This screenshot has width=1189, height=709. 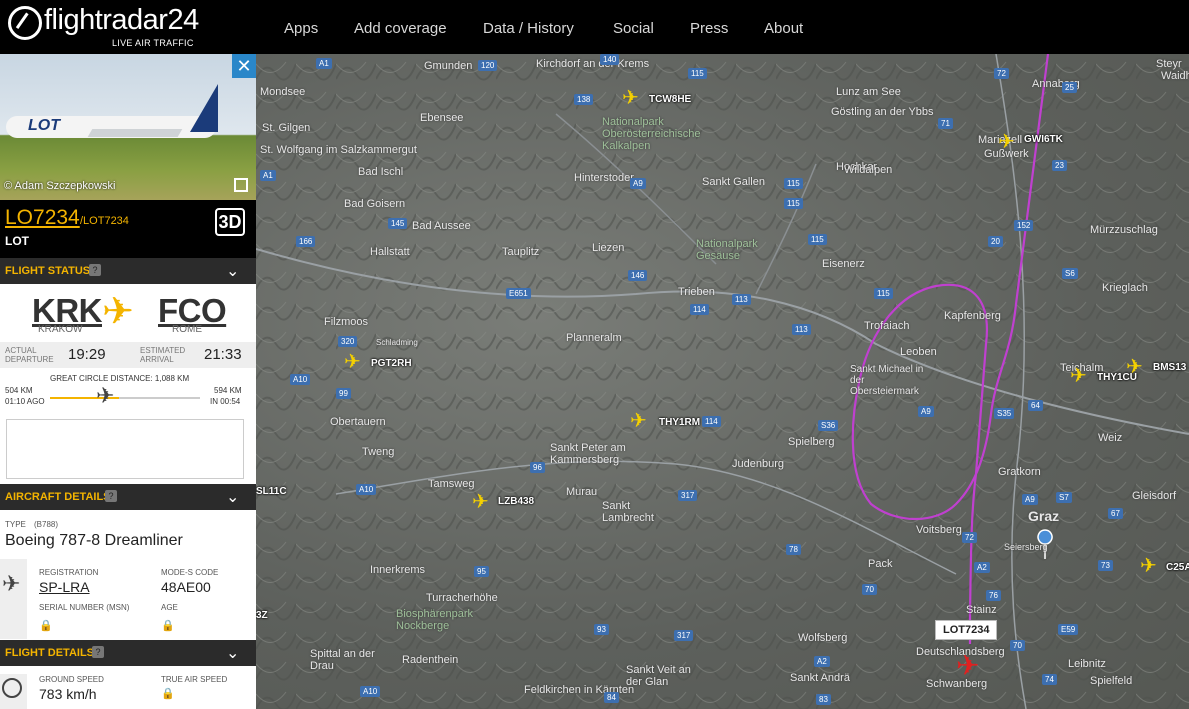 What do you see at coordinates (301, 28) in the screenshot?
I see `nav-apps: Apps` at bounding box center [301, 28].